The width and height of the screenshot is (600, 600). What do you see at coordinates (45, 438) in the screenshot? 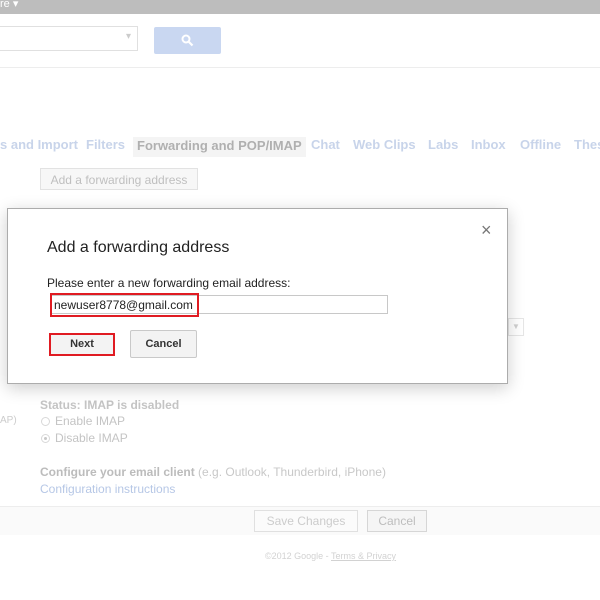
I see `radio-button-selected` at bounding box center [45, 438].